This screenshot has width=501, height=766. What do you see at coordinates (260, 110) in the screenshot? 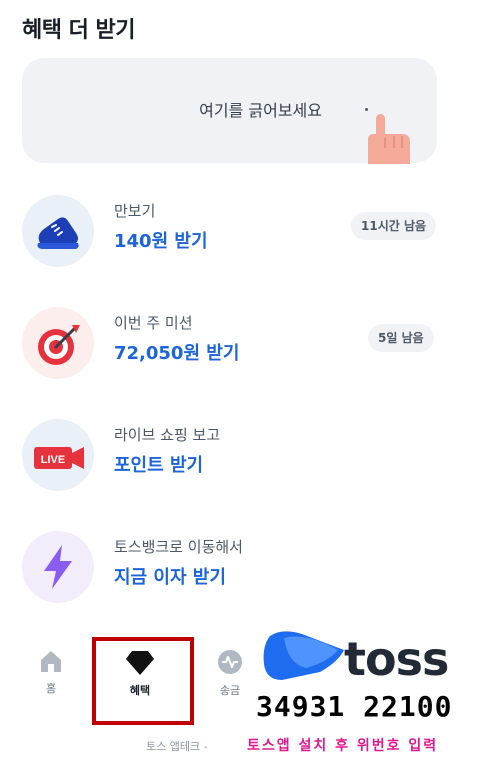
I see `scratch-card-text: 여기를 긁어보세요` at bounding box center [260, 110].